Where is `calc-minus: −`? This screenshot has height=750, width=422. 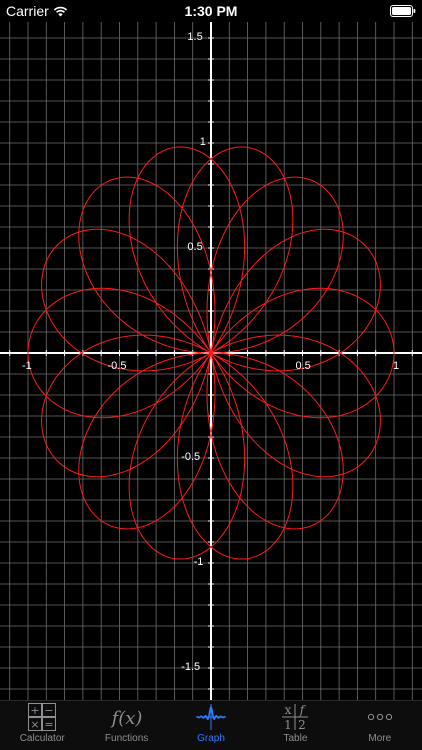 calc-minus: − is located at coordinates (49, 710).